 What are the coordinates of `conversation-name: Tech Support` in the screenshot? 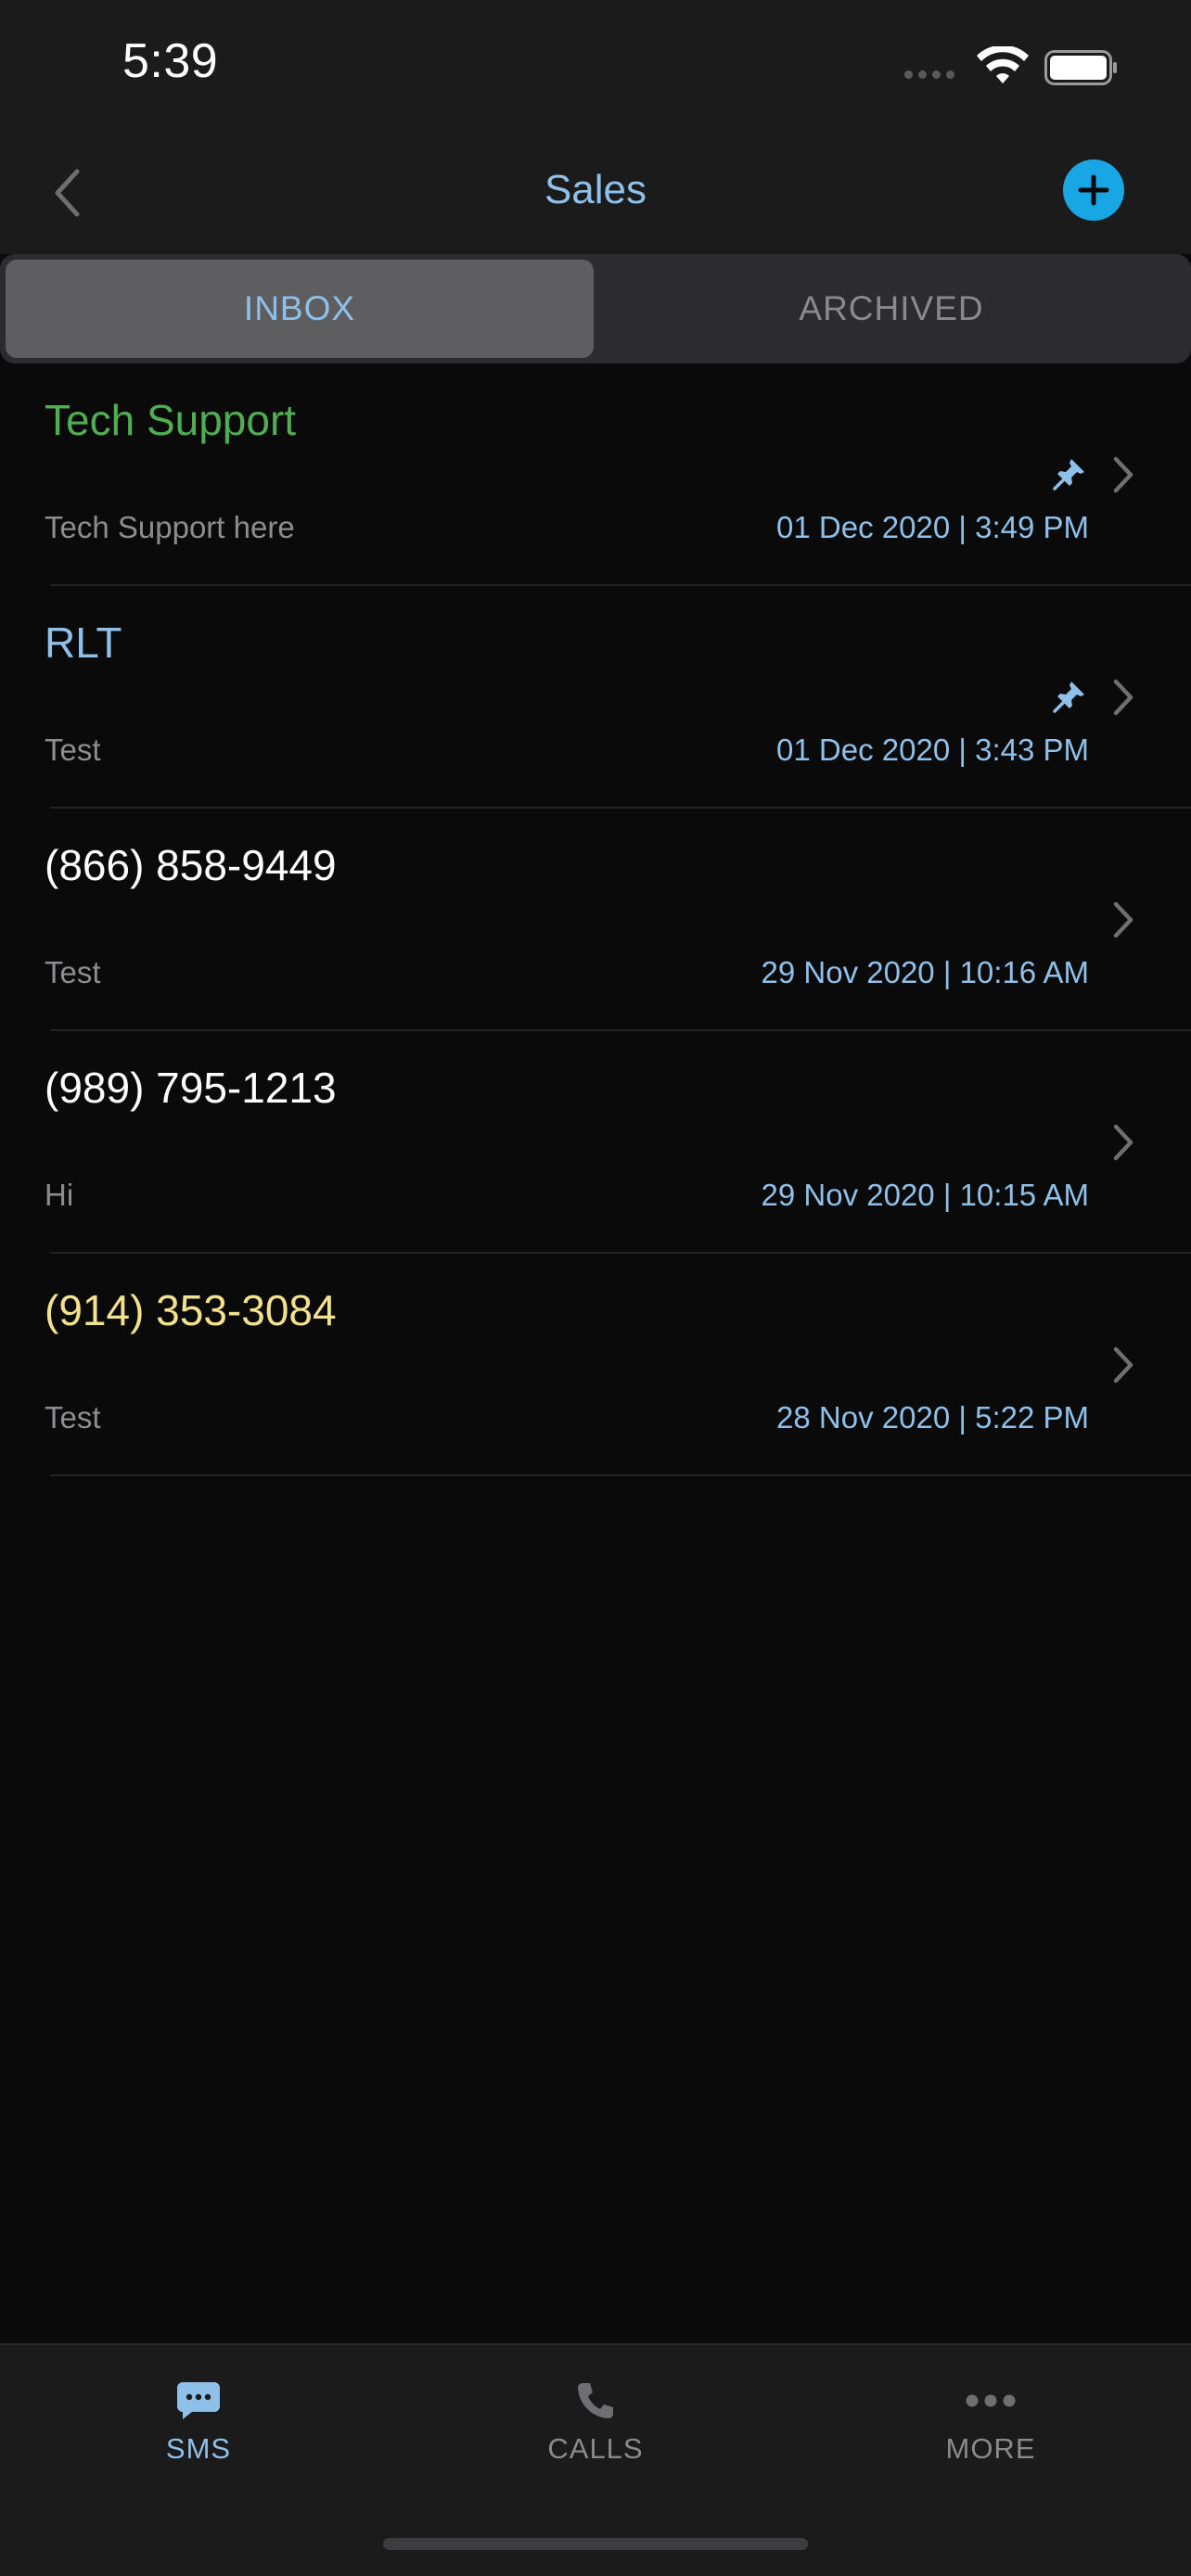 It's located at (171, 420).